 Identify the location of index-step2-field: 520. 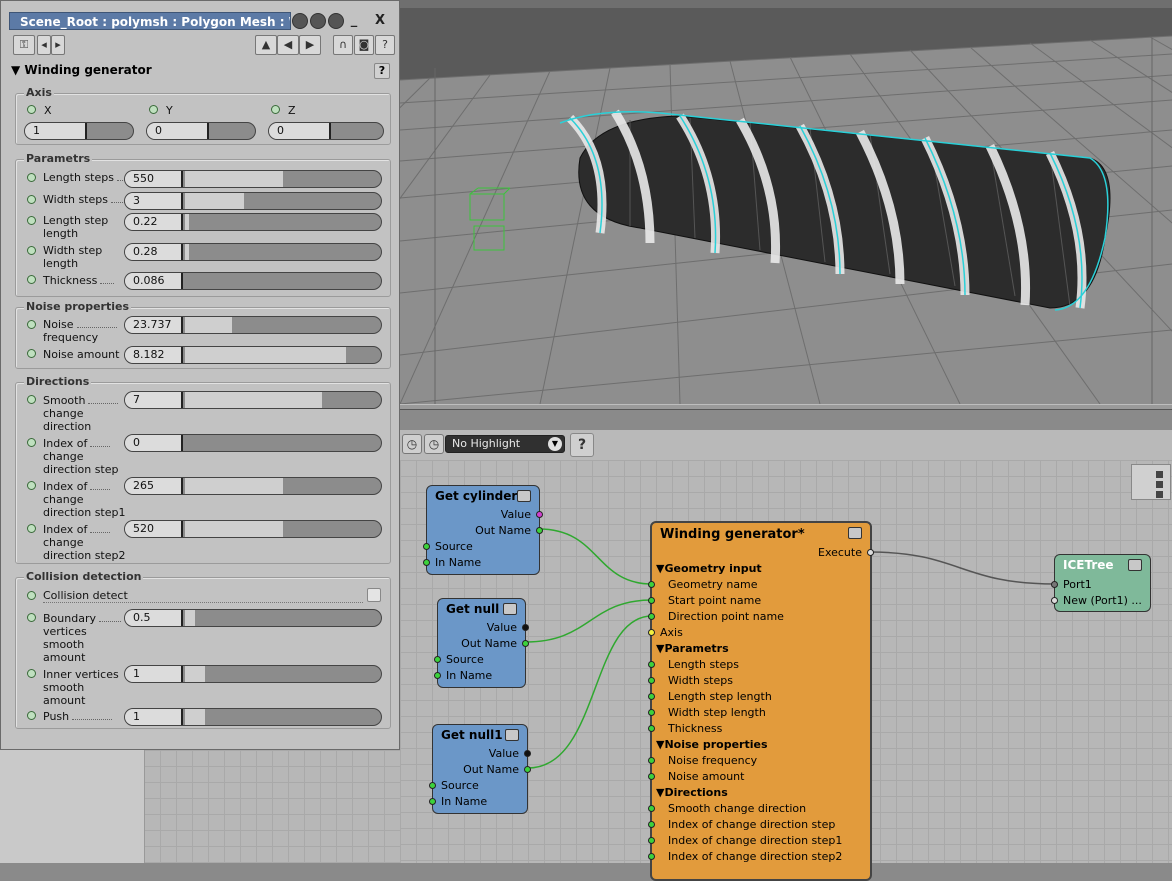
(253, 529).